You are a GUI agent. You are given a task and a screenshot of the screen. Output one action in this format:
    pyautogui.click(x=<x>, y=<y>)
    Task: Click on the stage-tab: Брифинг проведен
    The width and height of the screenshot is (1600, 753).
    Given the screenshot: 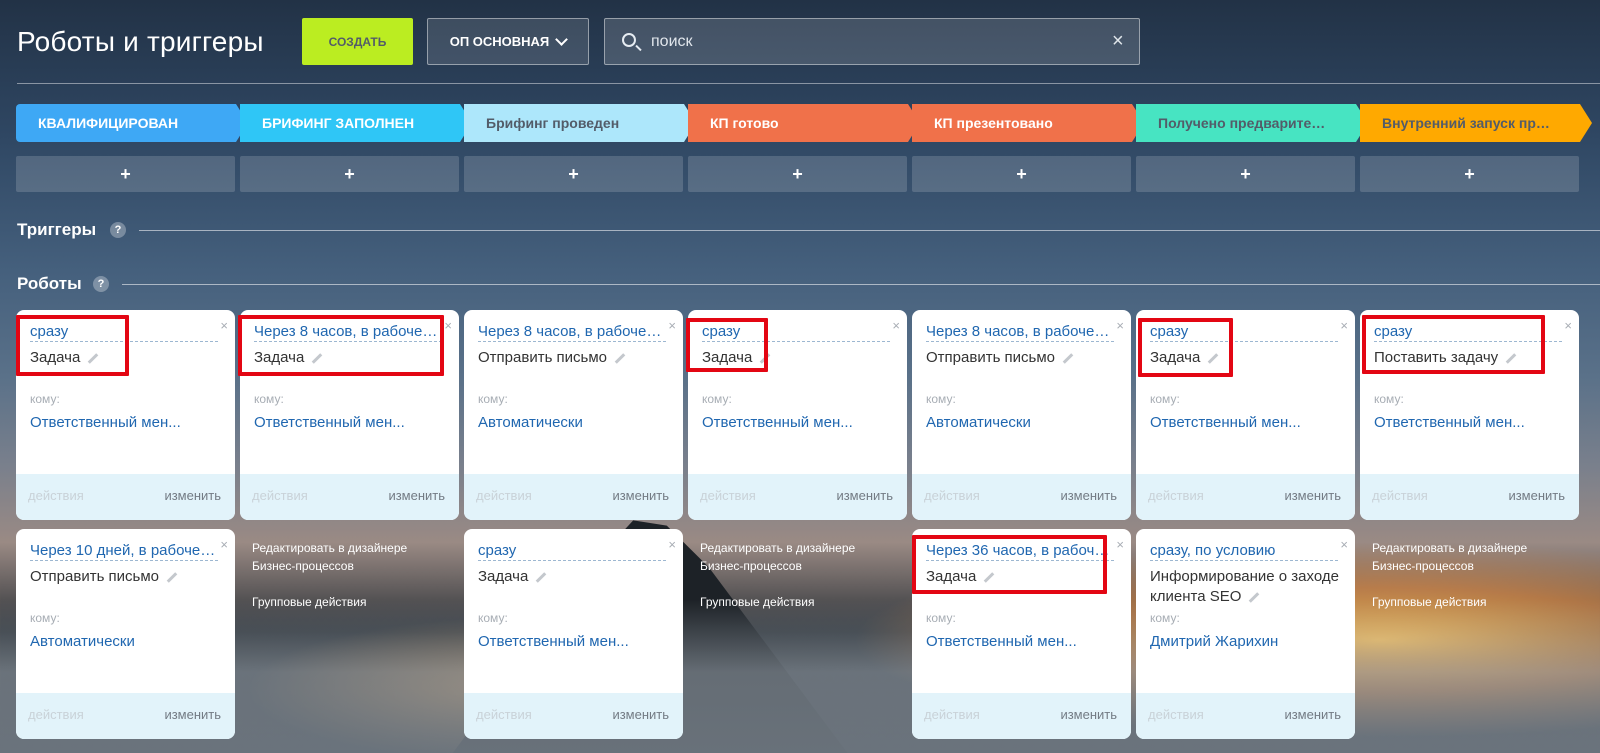 What is the action you would take?
    pyautogui.click(x=580, y=123)
    